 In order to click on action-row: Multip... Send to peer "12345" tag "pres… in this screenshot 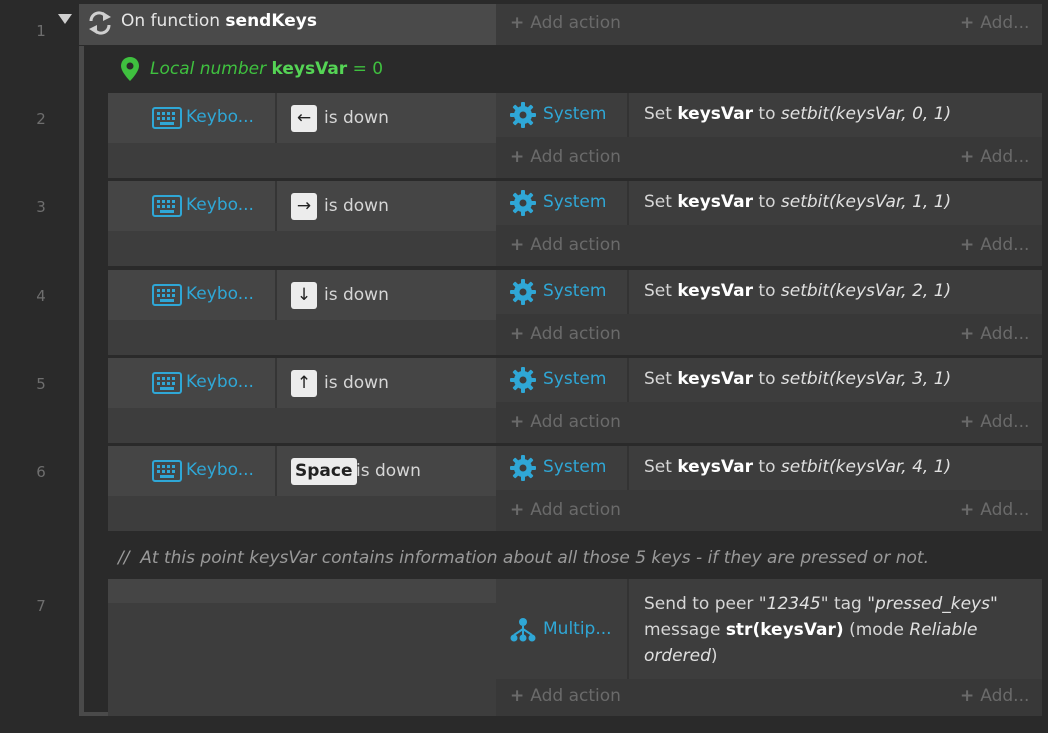, I will do `click(769, 629)`.